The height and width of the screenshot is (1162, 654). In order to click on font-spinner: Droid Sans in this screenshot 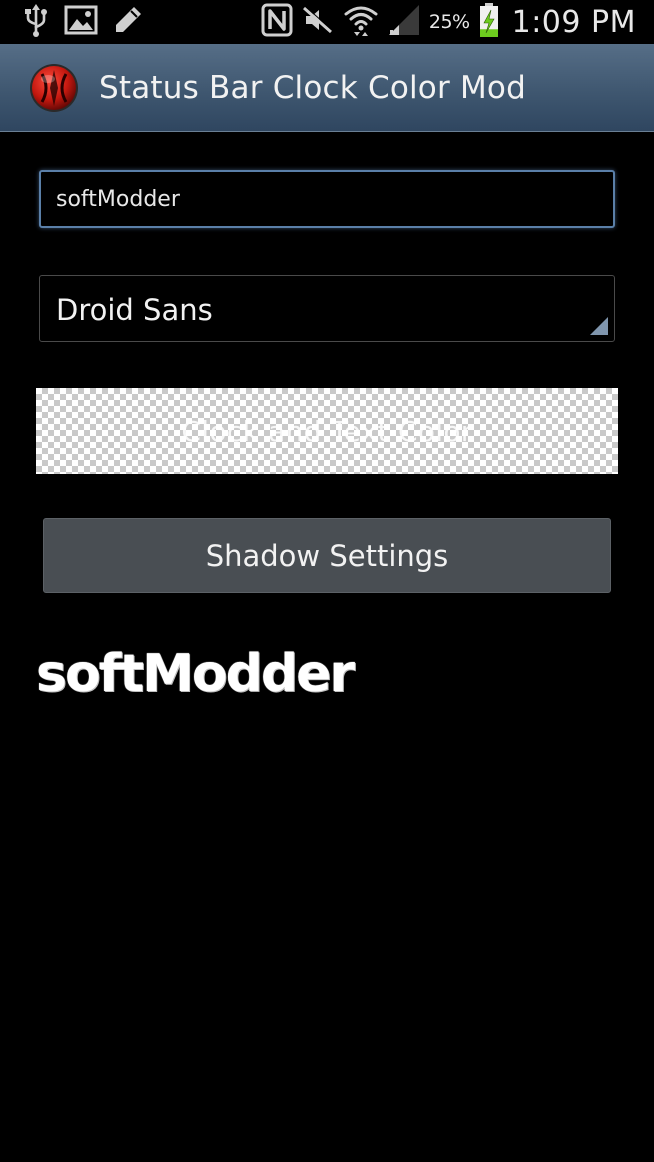, I will do `click(327, 308)`.